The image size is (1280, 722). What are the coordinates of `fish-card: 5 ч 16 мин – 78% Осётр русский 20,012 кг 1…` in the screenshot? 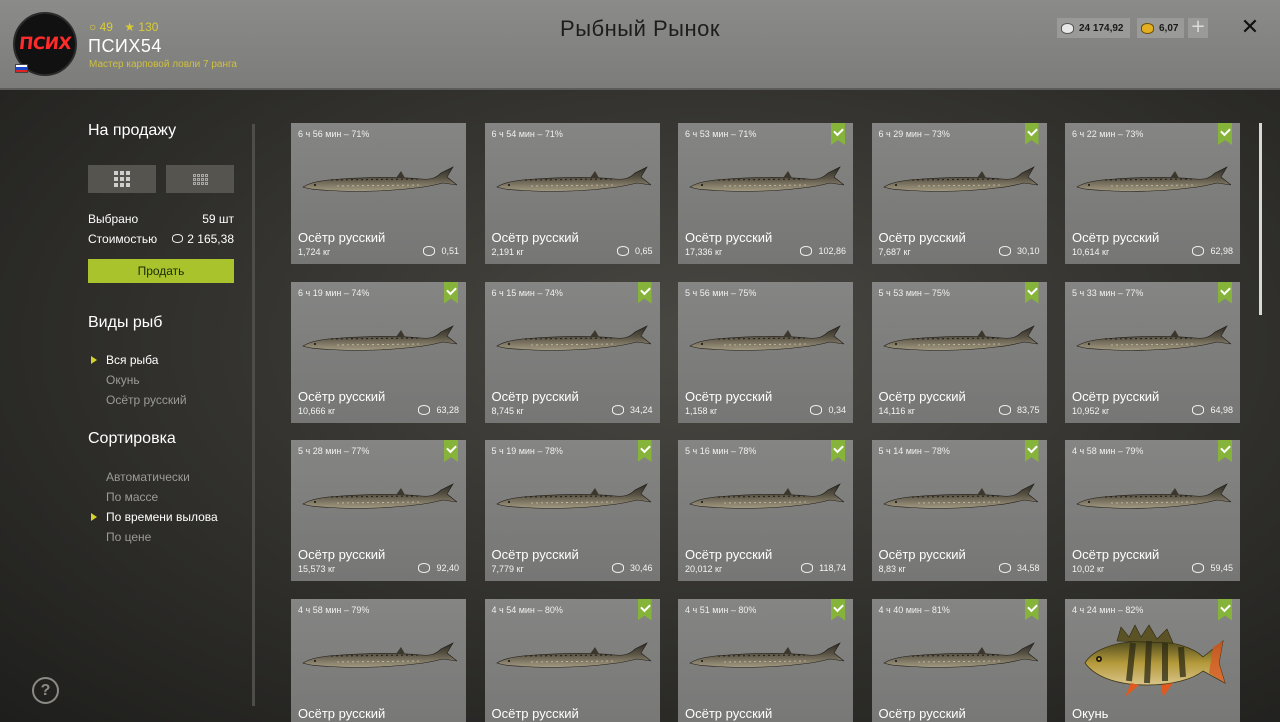 It's located at (765, 510).